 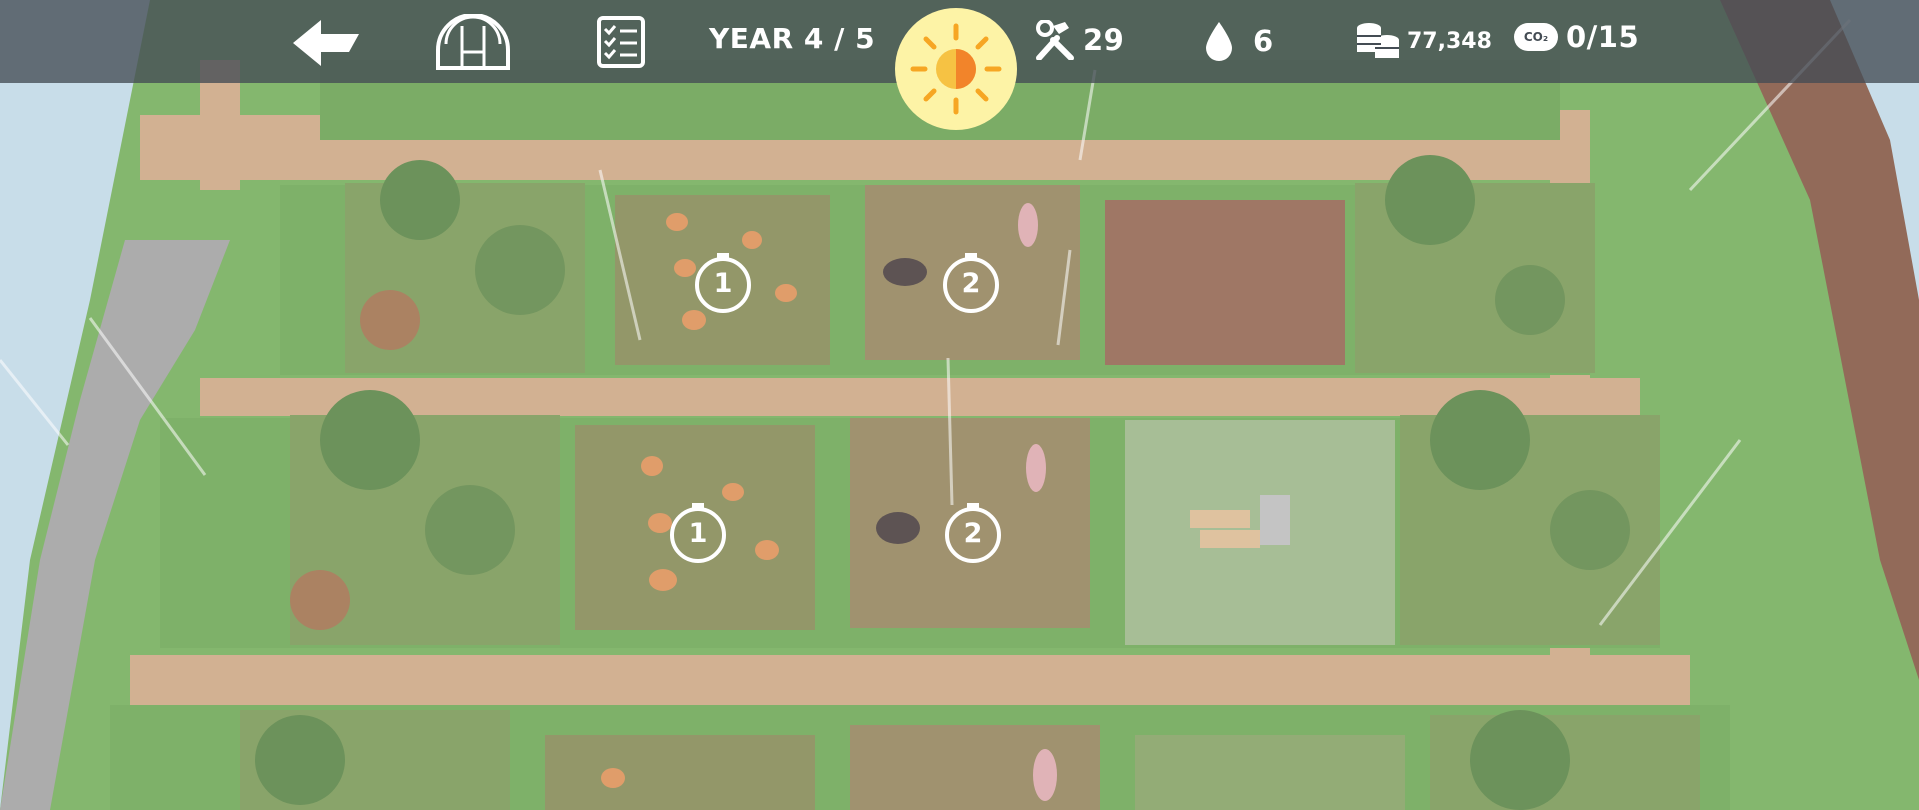 I want to click on co2-counter: CO₂ 0/15, so click(x=1576, y=37).